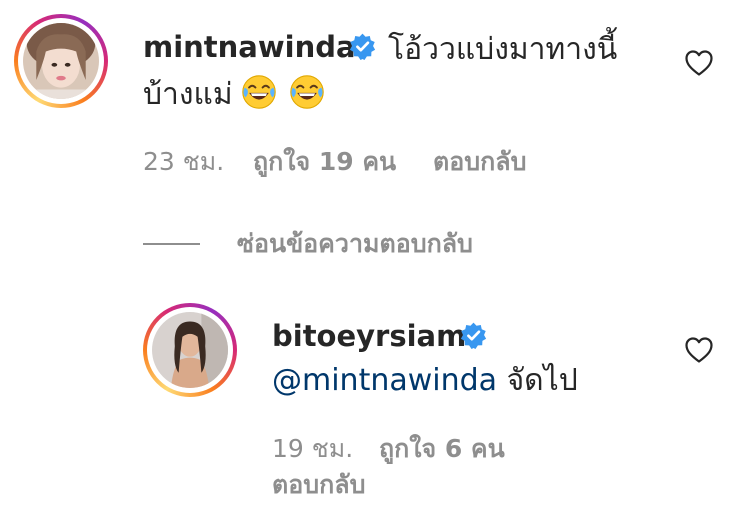 Image resolution: width=746 pixels, height=509 pixels. Describe the element at coordinates (312, 449) in the screenshot. I see `reply-timestamp: 19 ชม.` at that location.